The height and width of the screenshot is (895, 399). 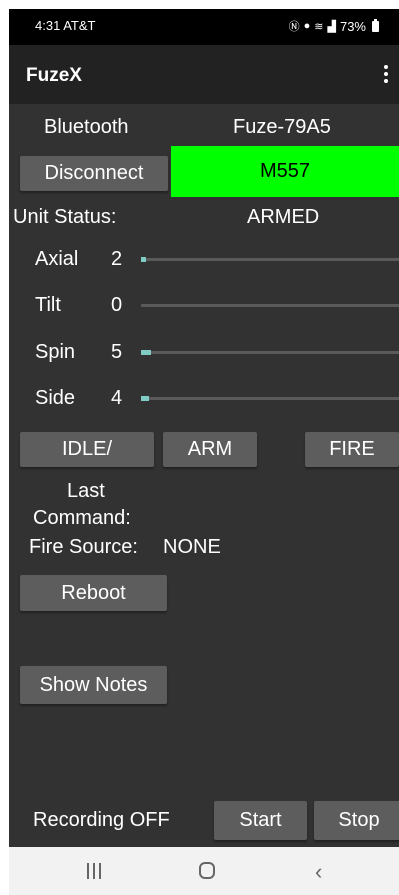 I want to click on recents-icon, so click(x=94, y=871).